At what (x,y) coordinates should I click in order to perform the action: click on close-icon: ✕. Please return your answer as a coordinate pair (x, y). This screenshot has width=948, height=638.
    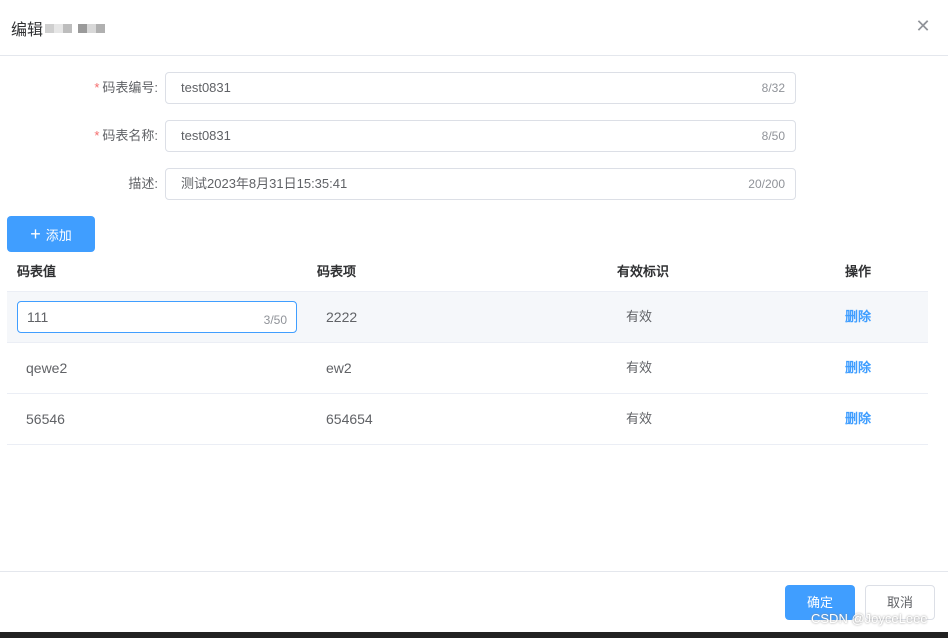
    Looking at the image, I should click on (923, 26).